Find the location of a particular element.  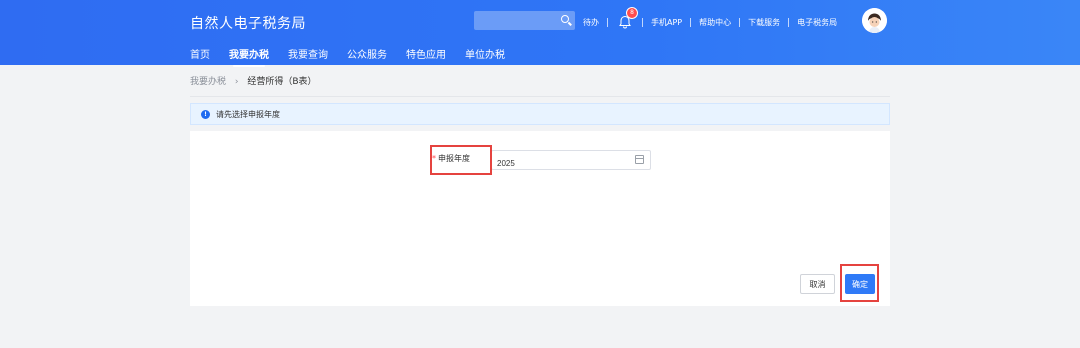

year-input is located at coordinates (562, 163).